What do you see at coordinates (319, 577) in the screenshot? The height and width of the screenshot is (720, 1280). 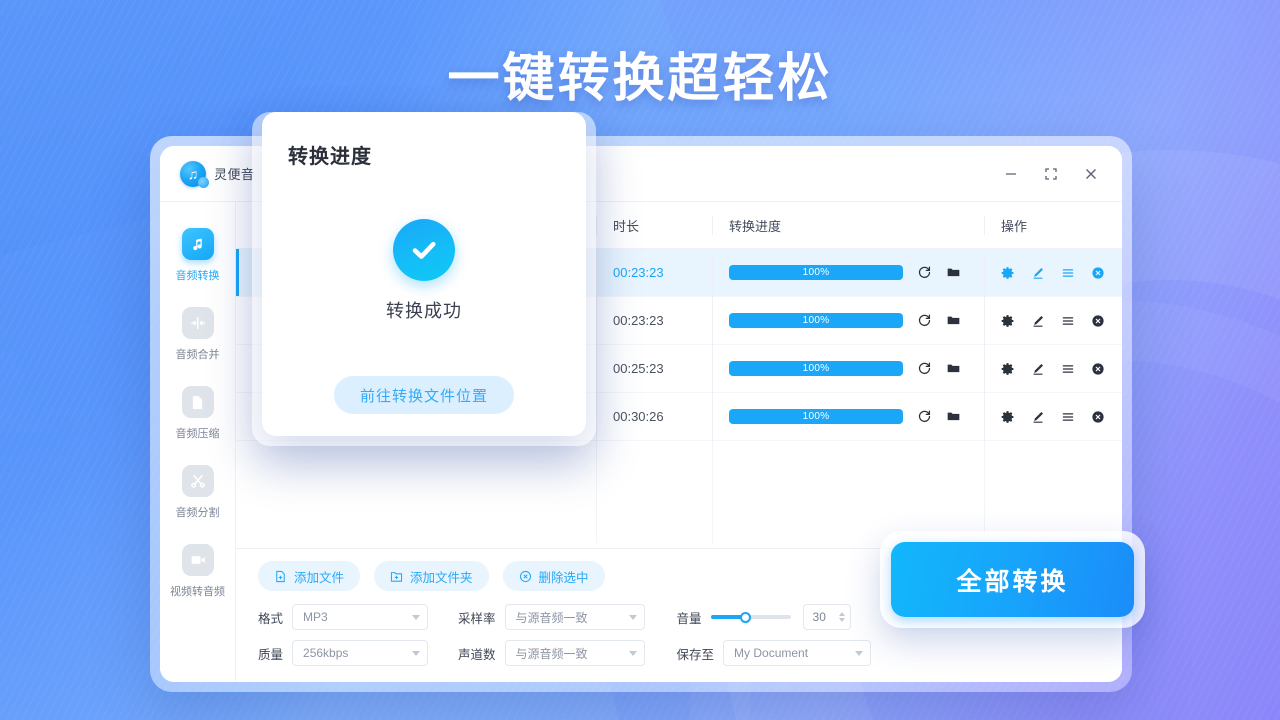 I see `add-file-label: 添加文件` at bounding box center [319, 577].